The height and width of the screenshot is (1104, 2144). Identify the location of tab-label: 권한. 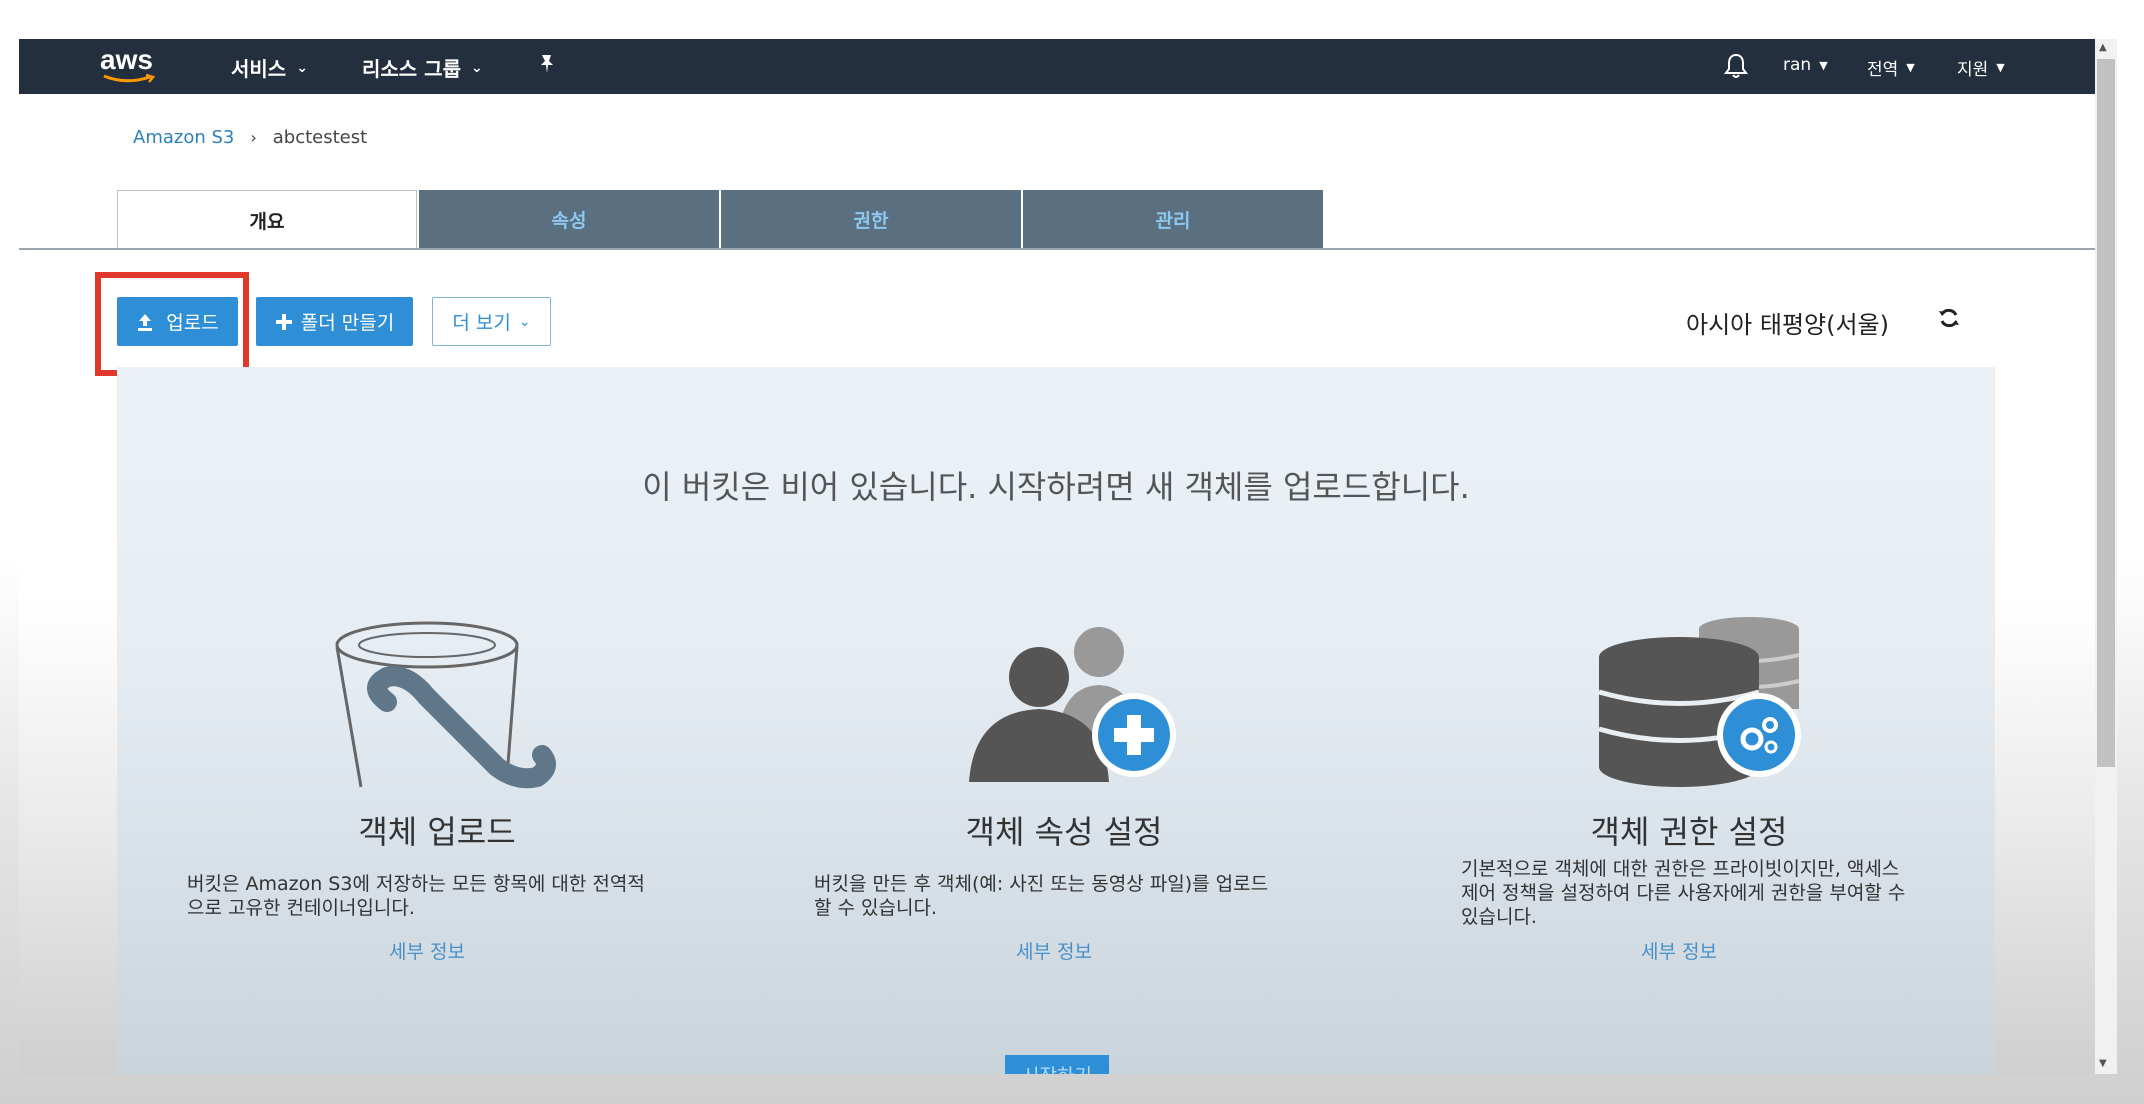
(871, 220).